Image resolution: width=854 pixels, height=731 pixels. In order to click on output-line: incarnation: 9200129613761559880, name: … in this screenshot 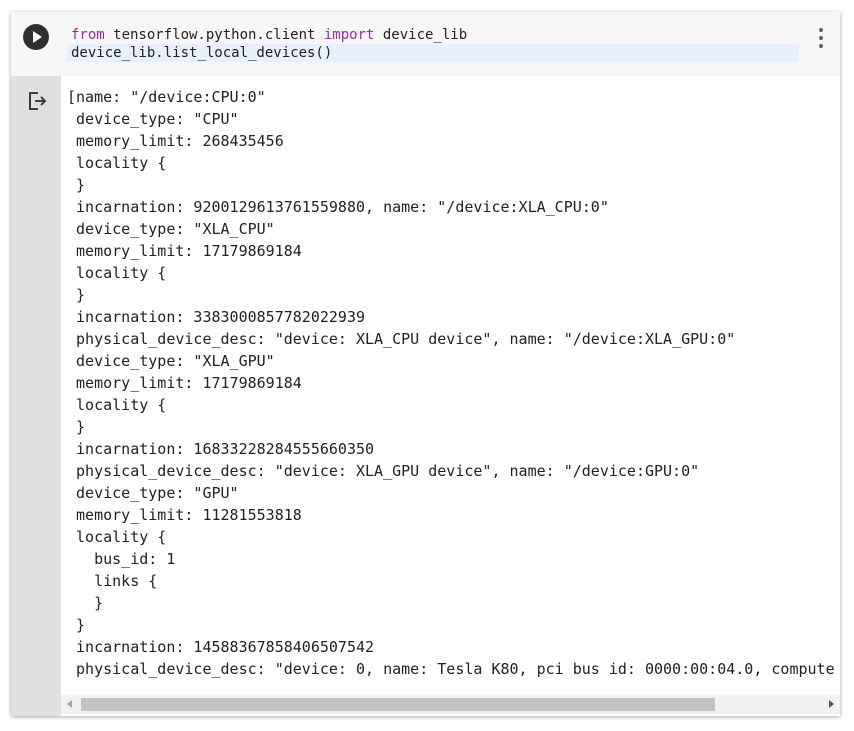, I will do `click(338, 207)`.